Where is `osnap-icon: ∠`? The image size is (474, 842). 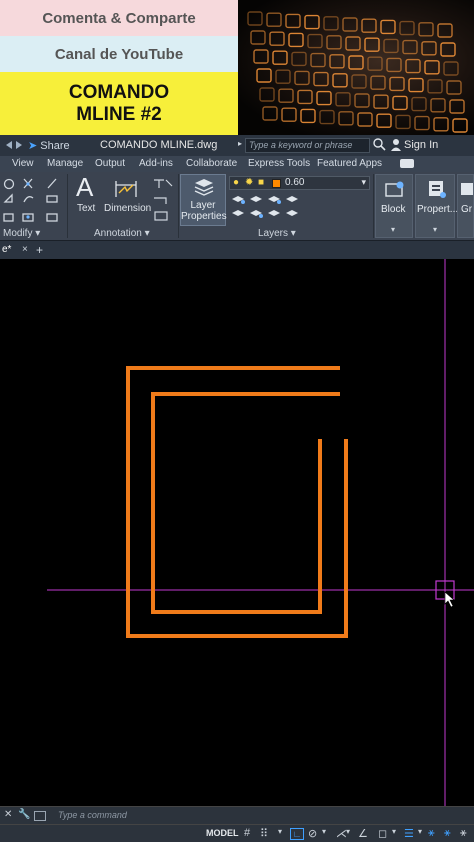
osnap-icon: ∠ is located at coordinates (363, 833).